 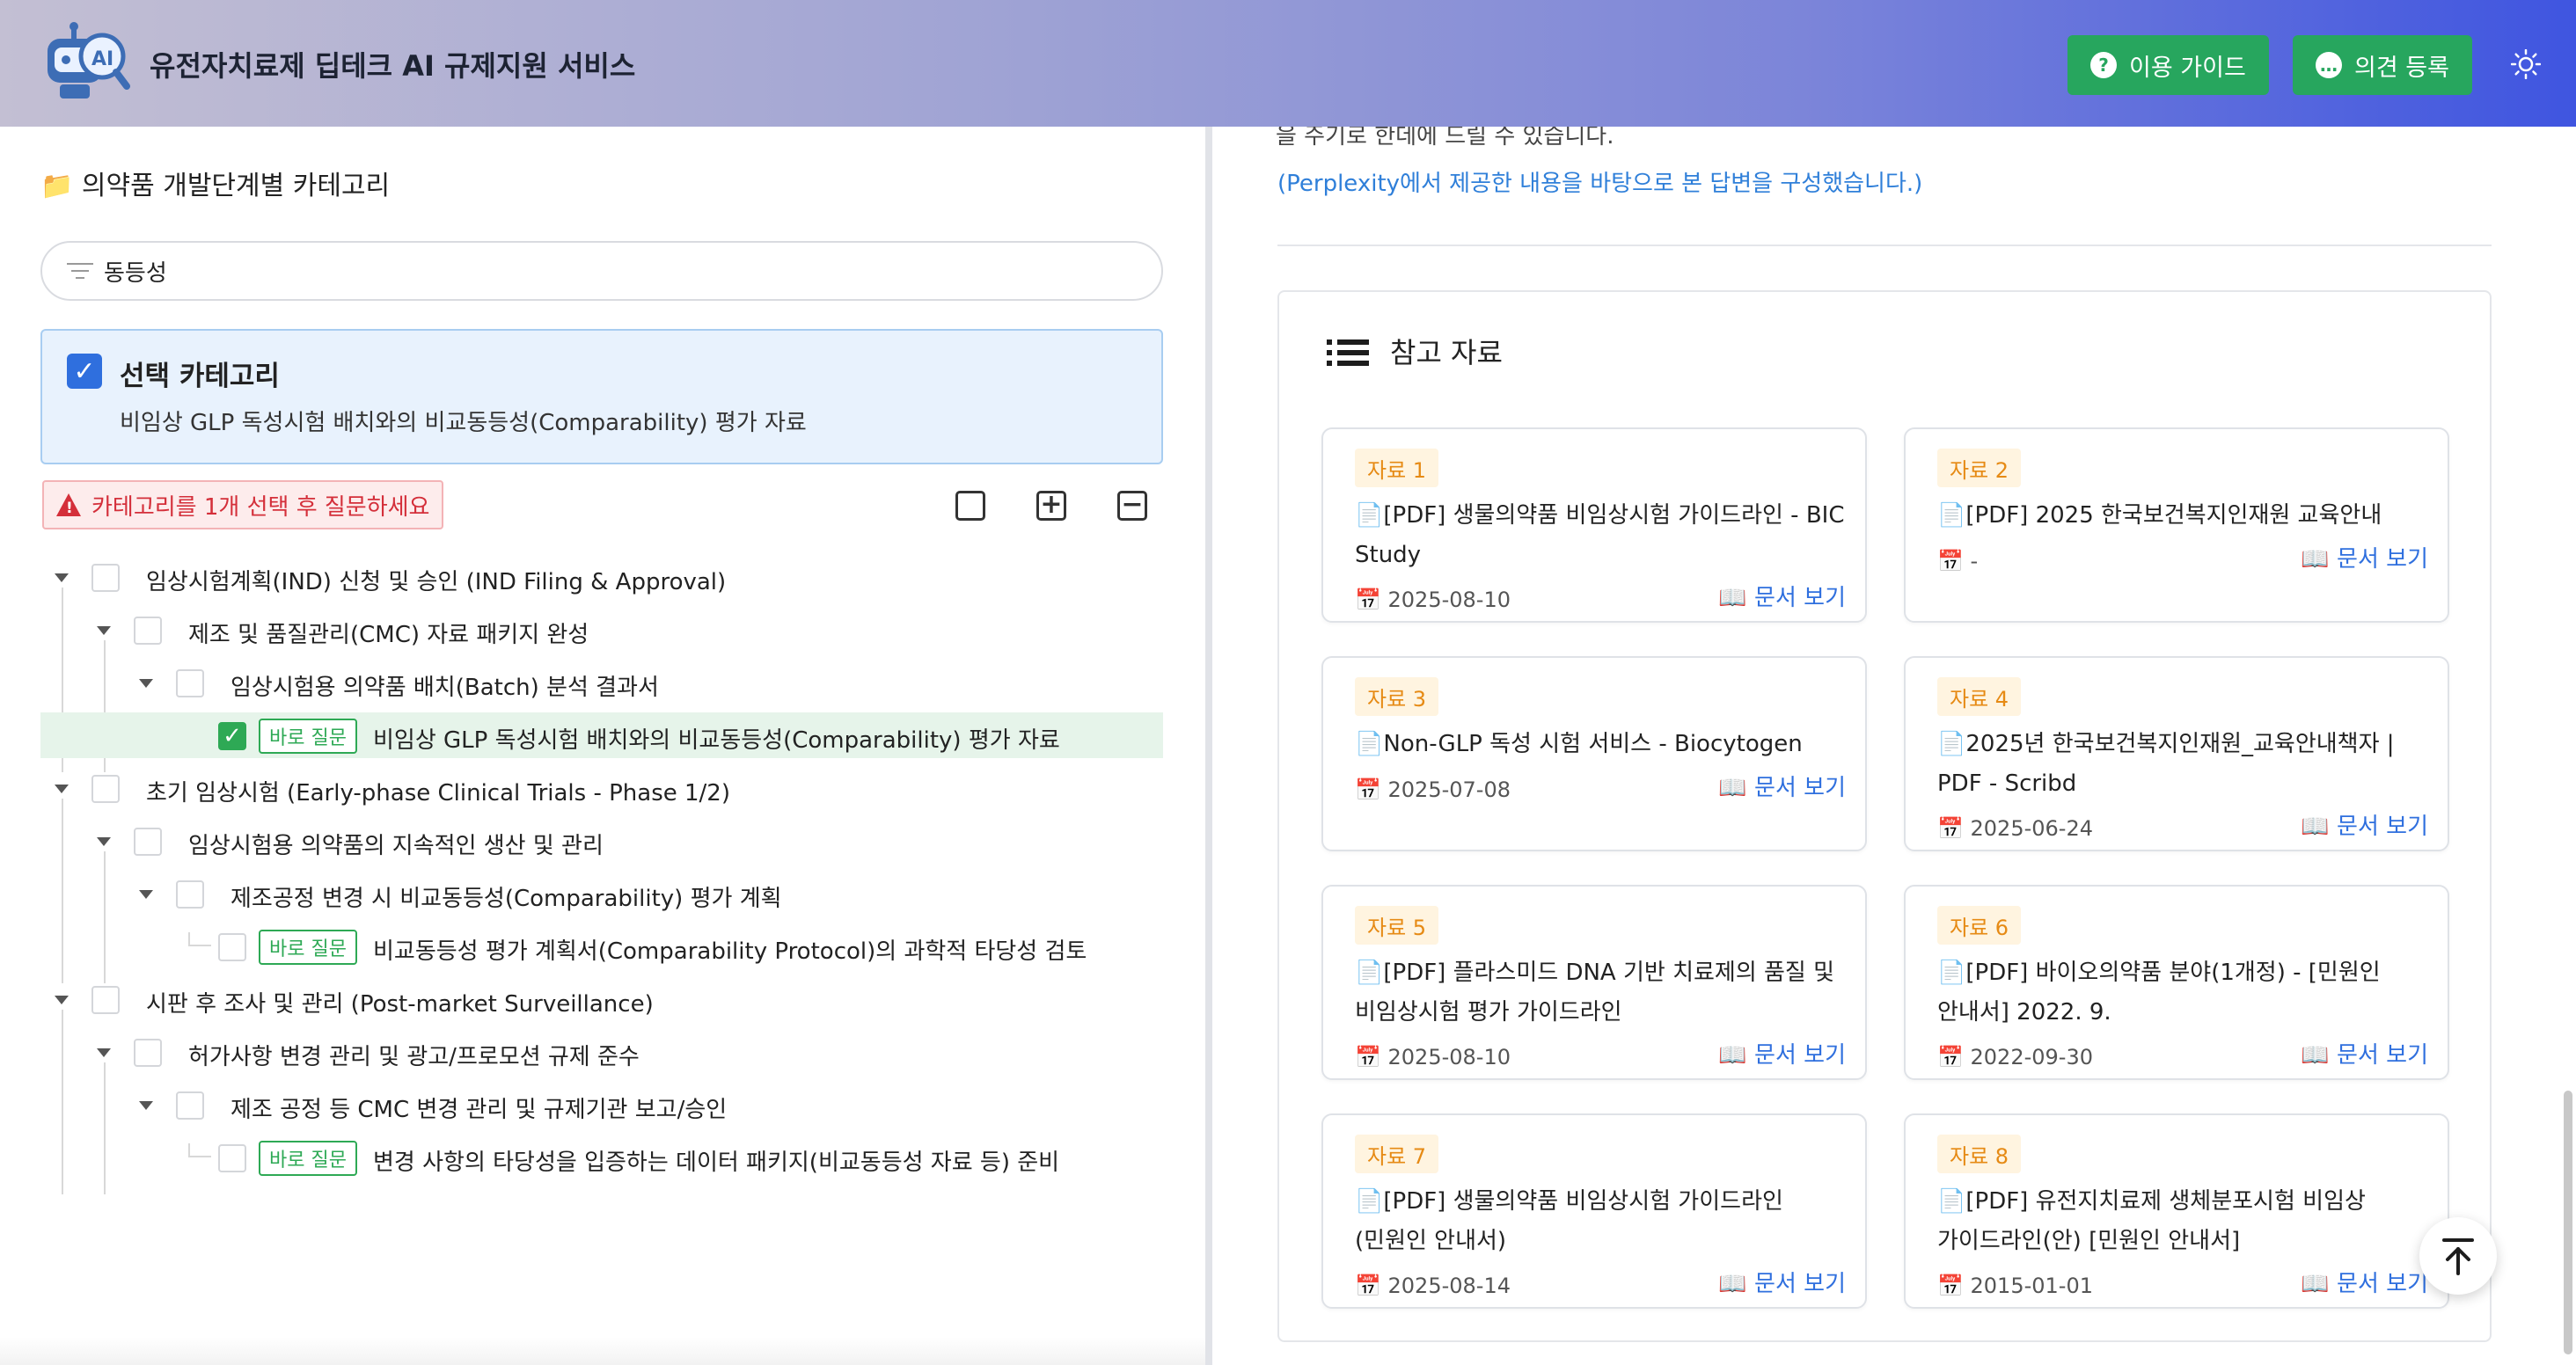 I want to click on reference-title: 📄2025년 한국보건복지인재원_교육안내책자 | PDF - Scribd, so click(x=2183, y=764).